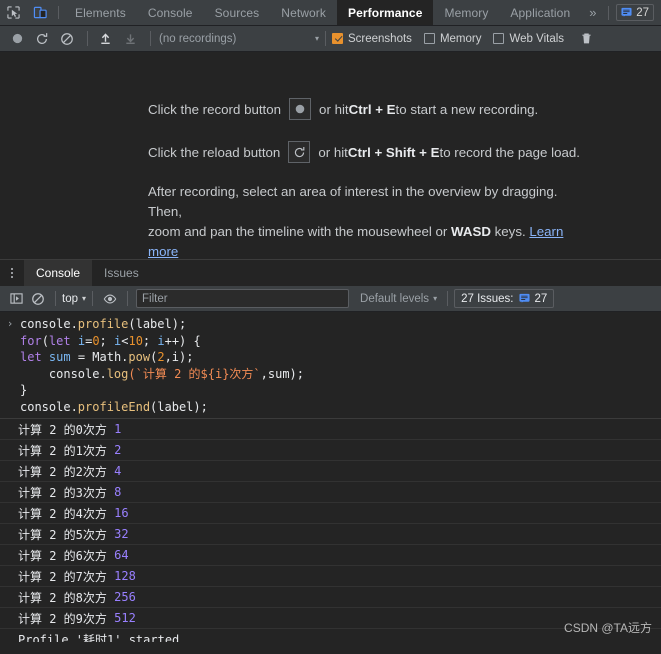 The image size is (661, 654). What do you see at coordinates (330, 597) in the screenshot?
I see `console-log-row: 计算 2 的8次方 256` at bounding box center [330, 597].